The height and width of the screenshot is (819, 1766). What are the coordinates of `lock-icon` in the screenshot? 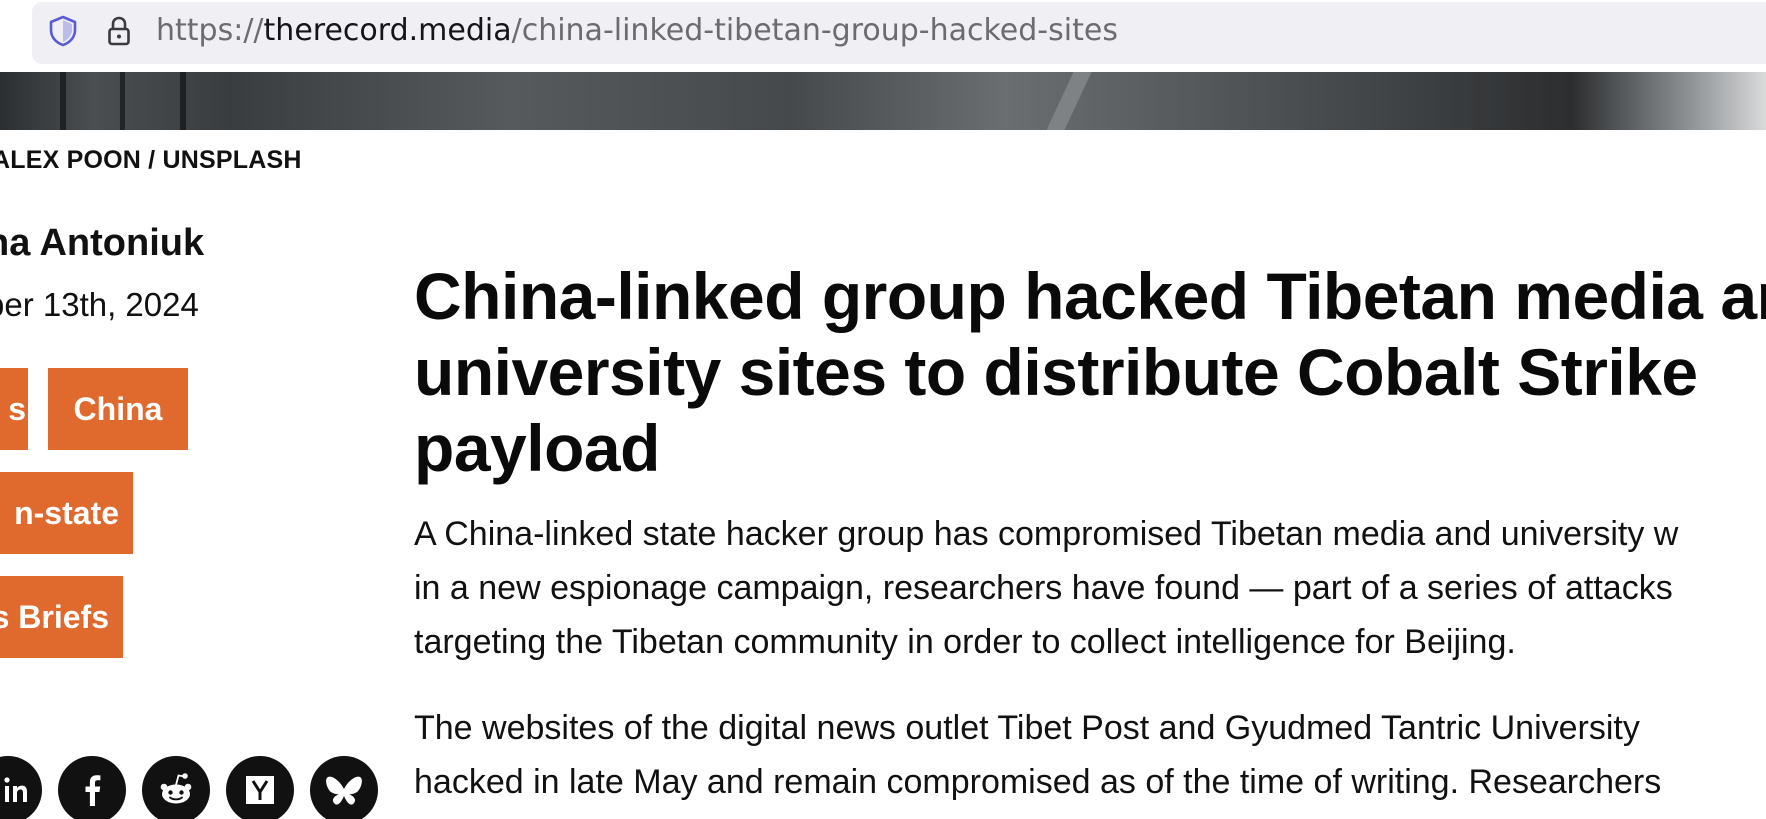 It's located at (119, 31).